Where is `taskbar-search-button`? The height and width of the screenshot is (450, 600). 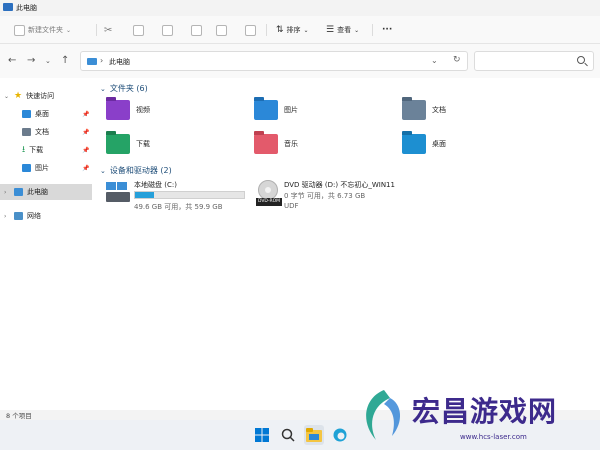 taskbar-search-button is located at coordinates (288, 435).